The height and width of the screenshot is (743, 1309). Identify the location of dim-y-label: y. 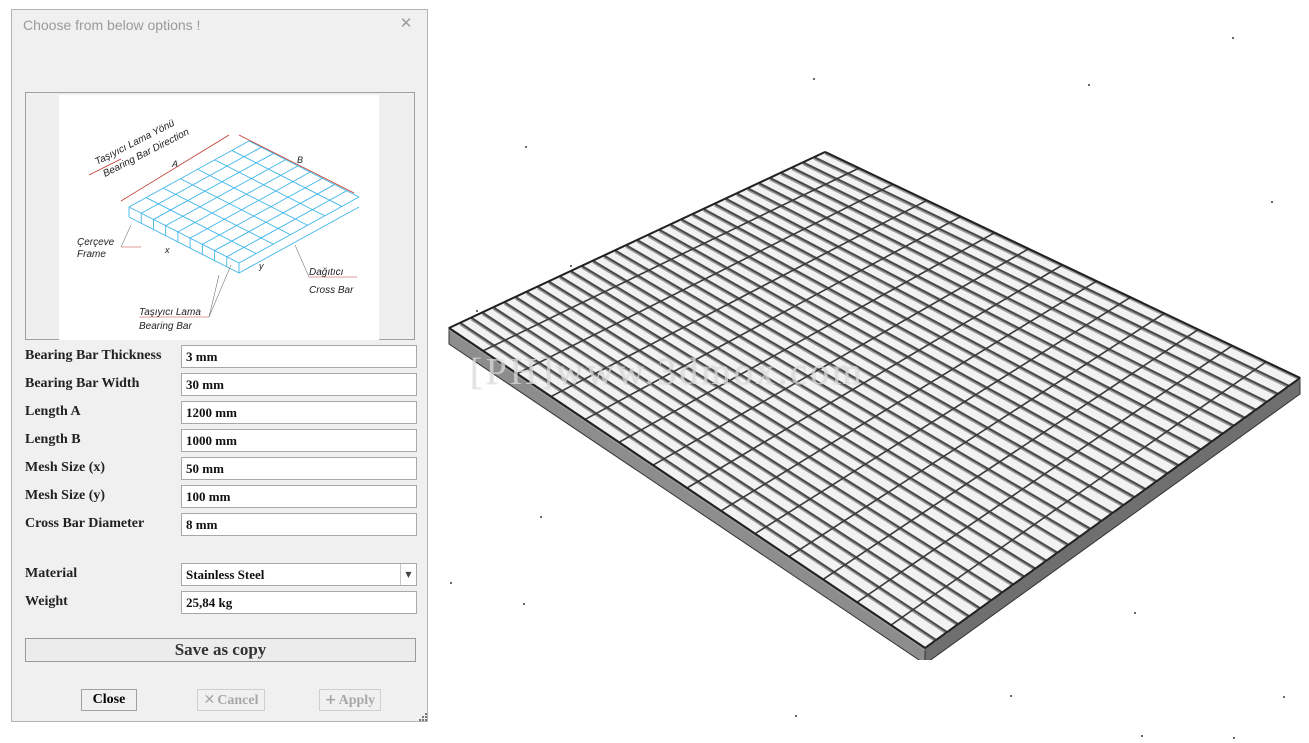
(261, 266).